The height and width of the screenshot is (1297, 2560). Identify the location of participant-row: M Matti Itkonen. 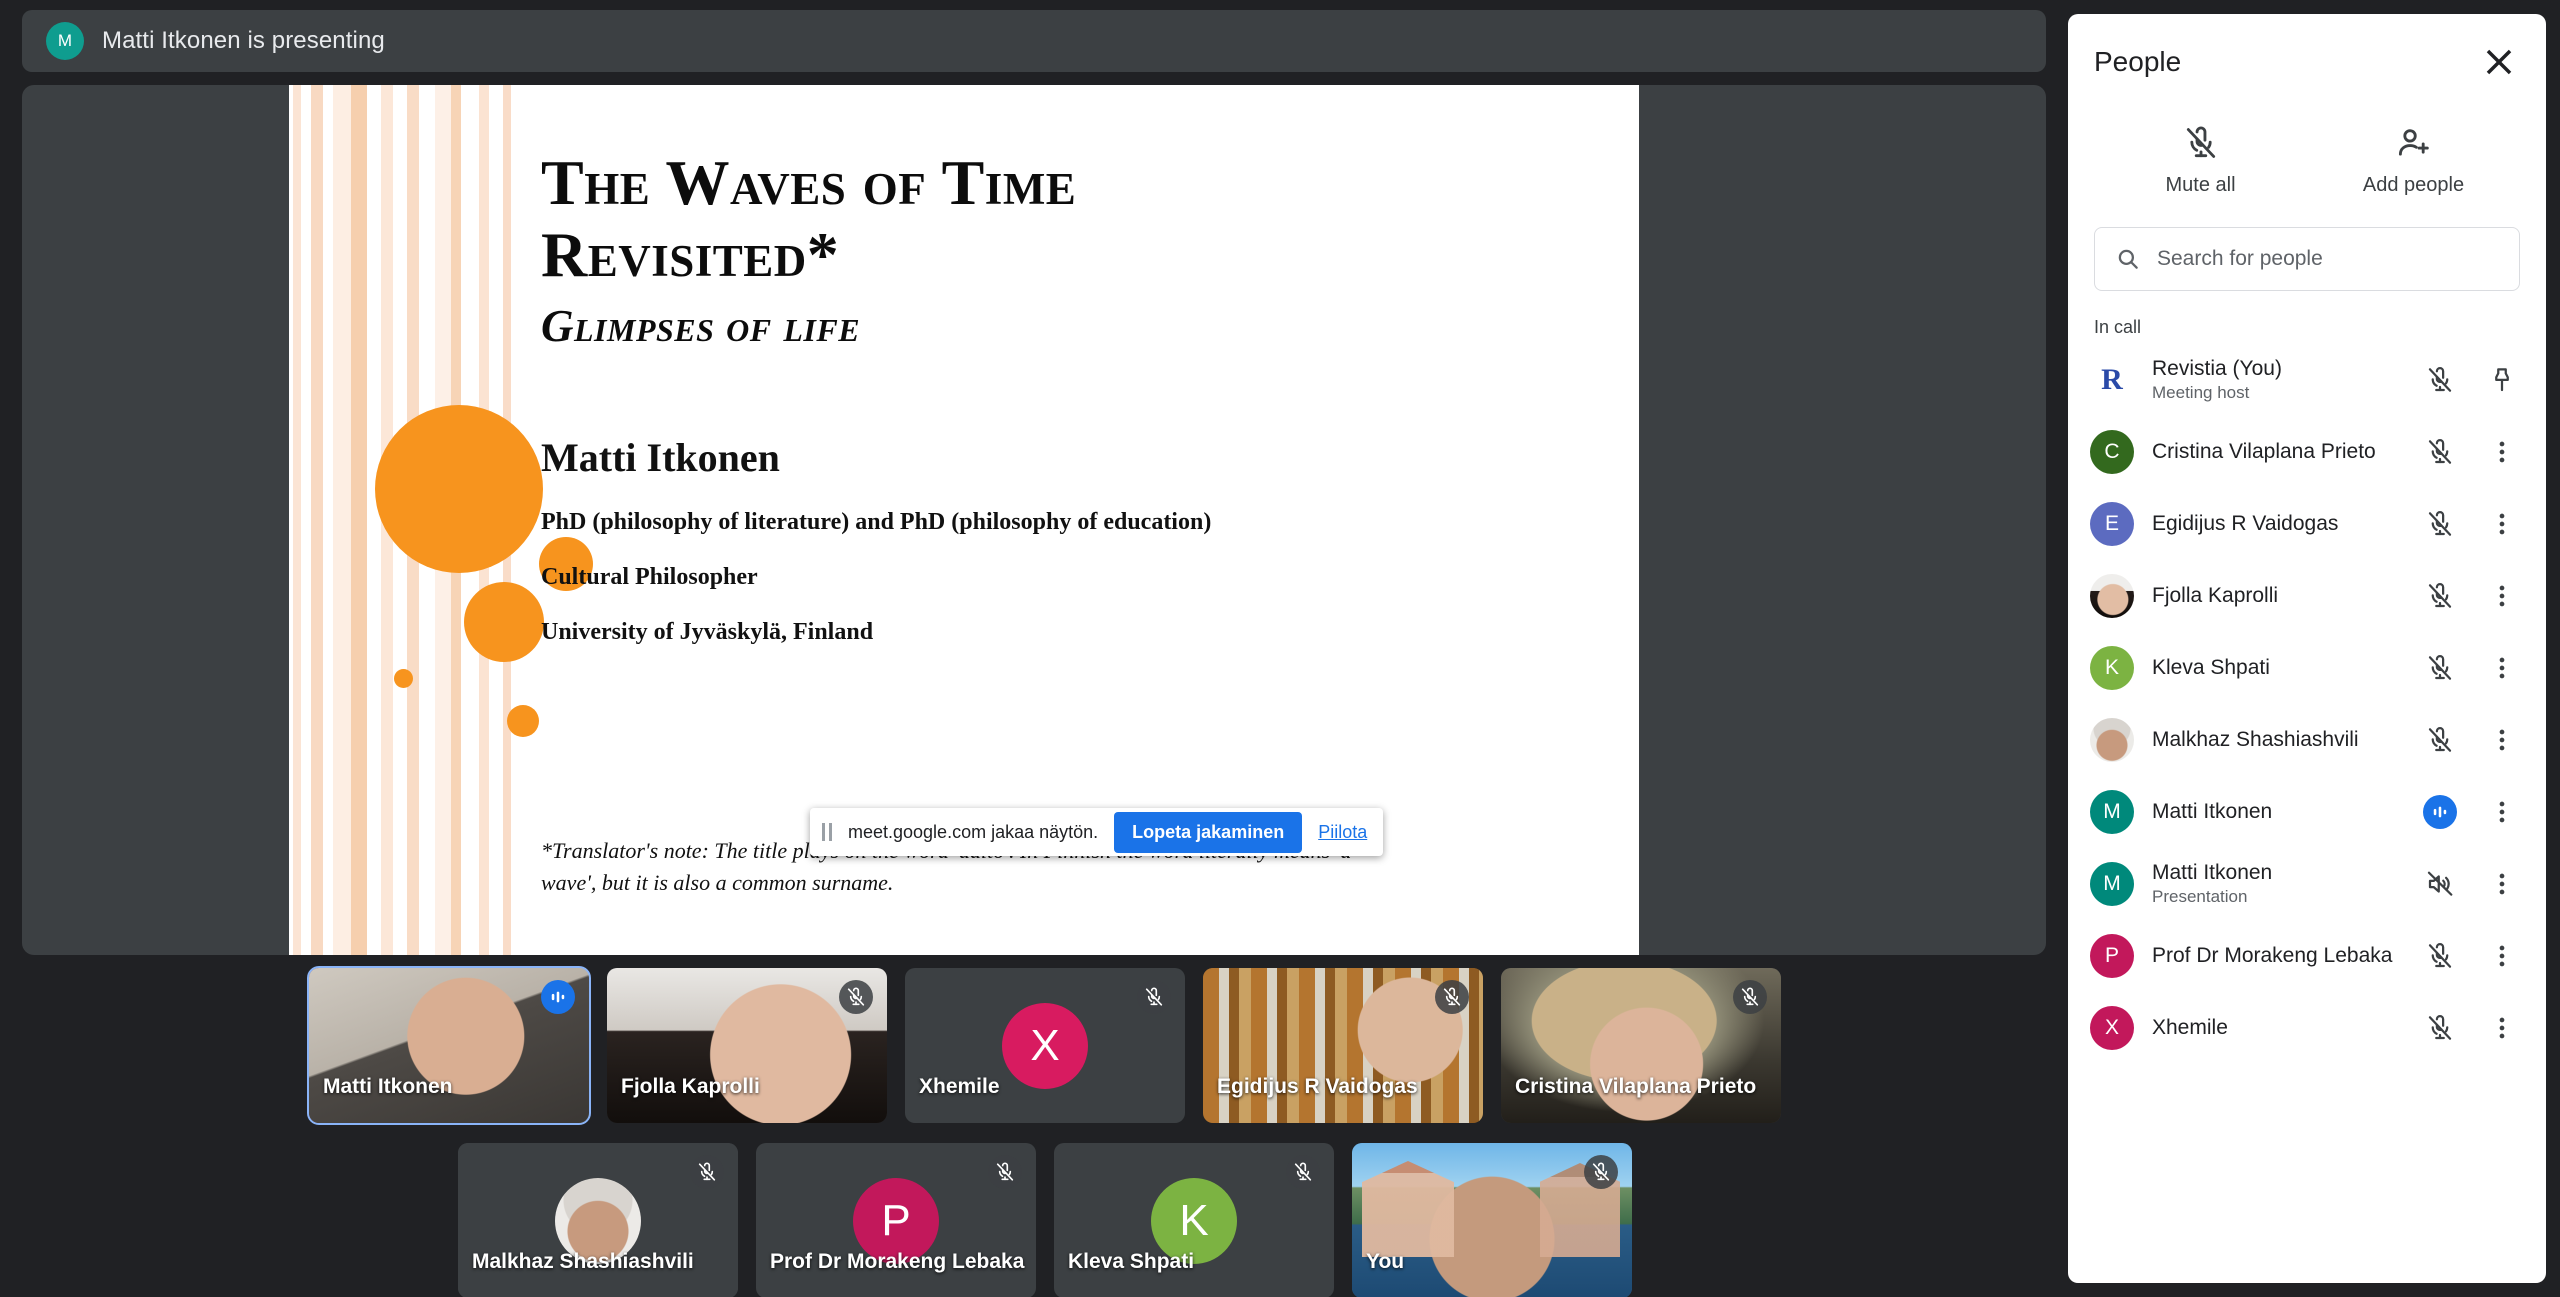
(2307, 812).